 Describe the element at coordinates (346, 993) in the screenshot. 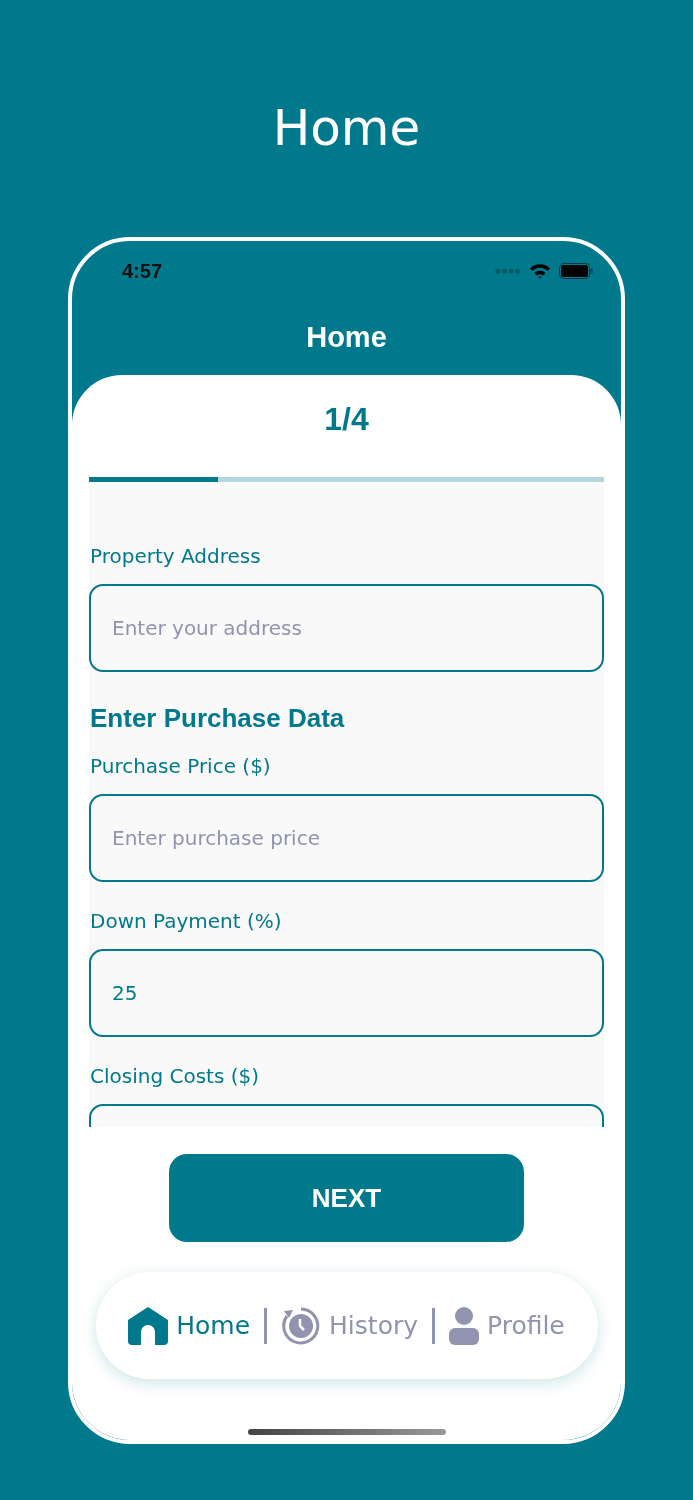

I see `input-field: 25` at that location.